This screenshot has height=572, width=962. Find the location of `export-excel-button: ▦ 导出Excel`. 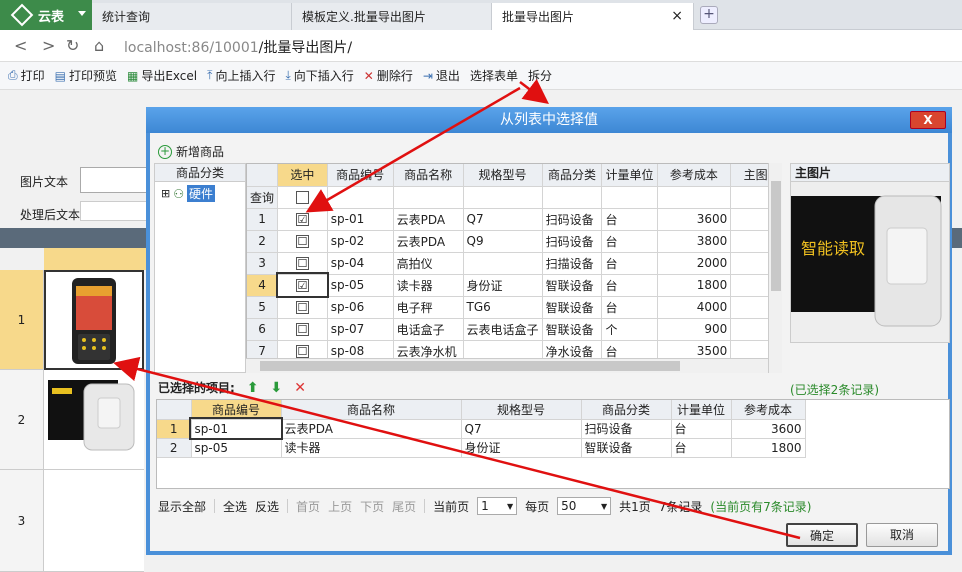

export-excel-button: ▦ 导出Excel is located at coordinates (162, 75).